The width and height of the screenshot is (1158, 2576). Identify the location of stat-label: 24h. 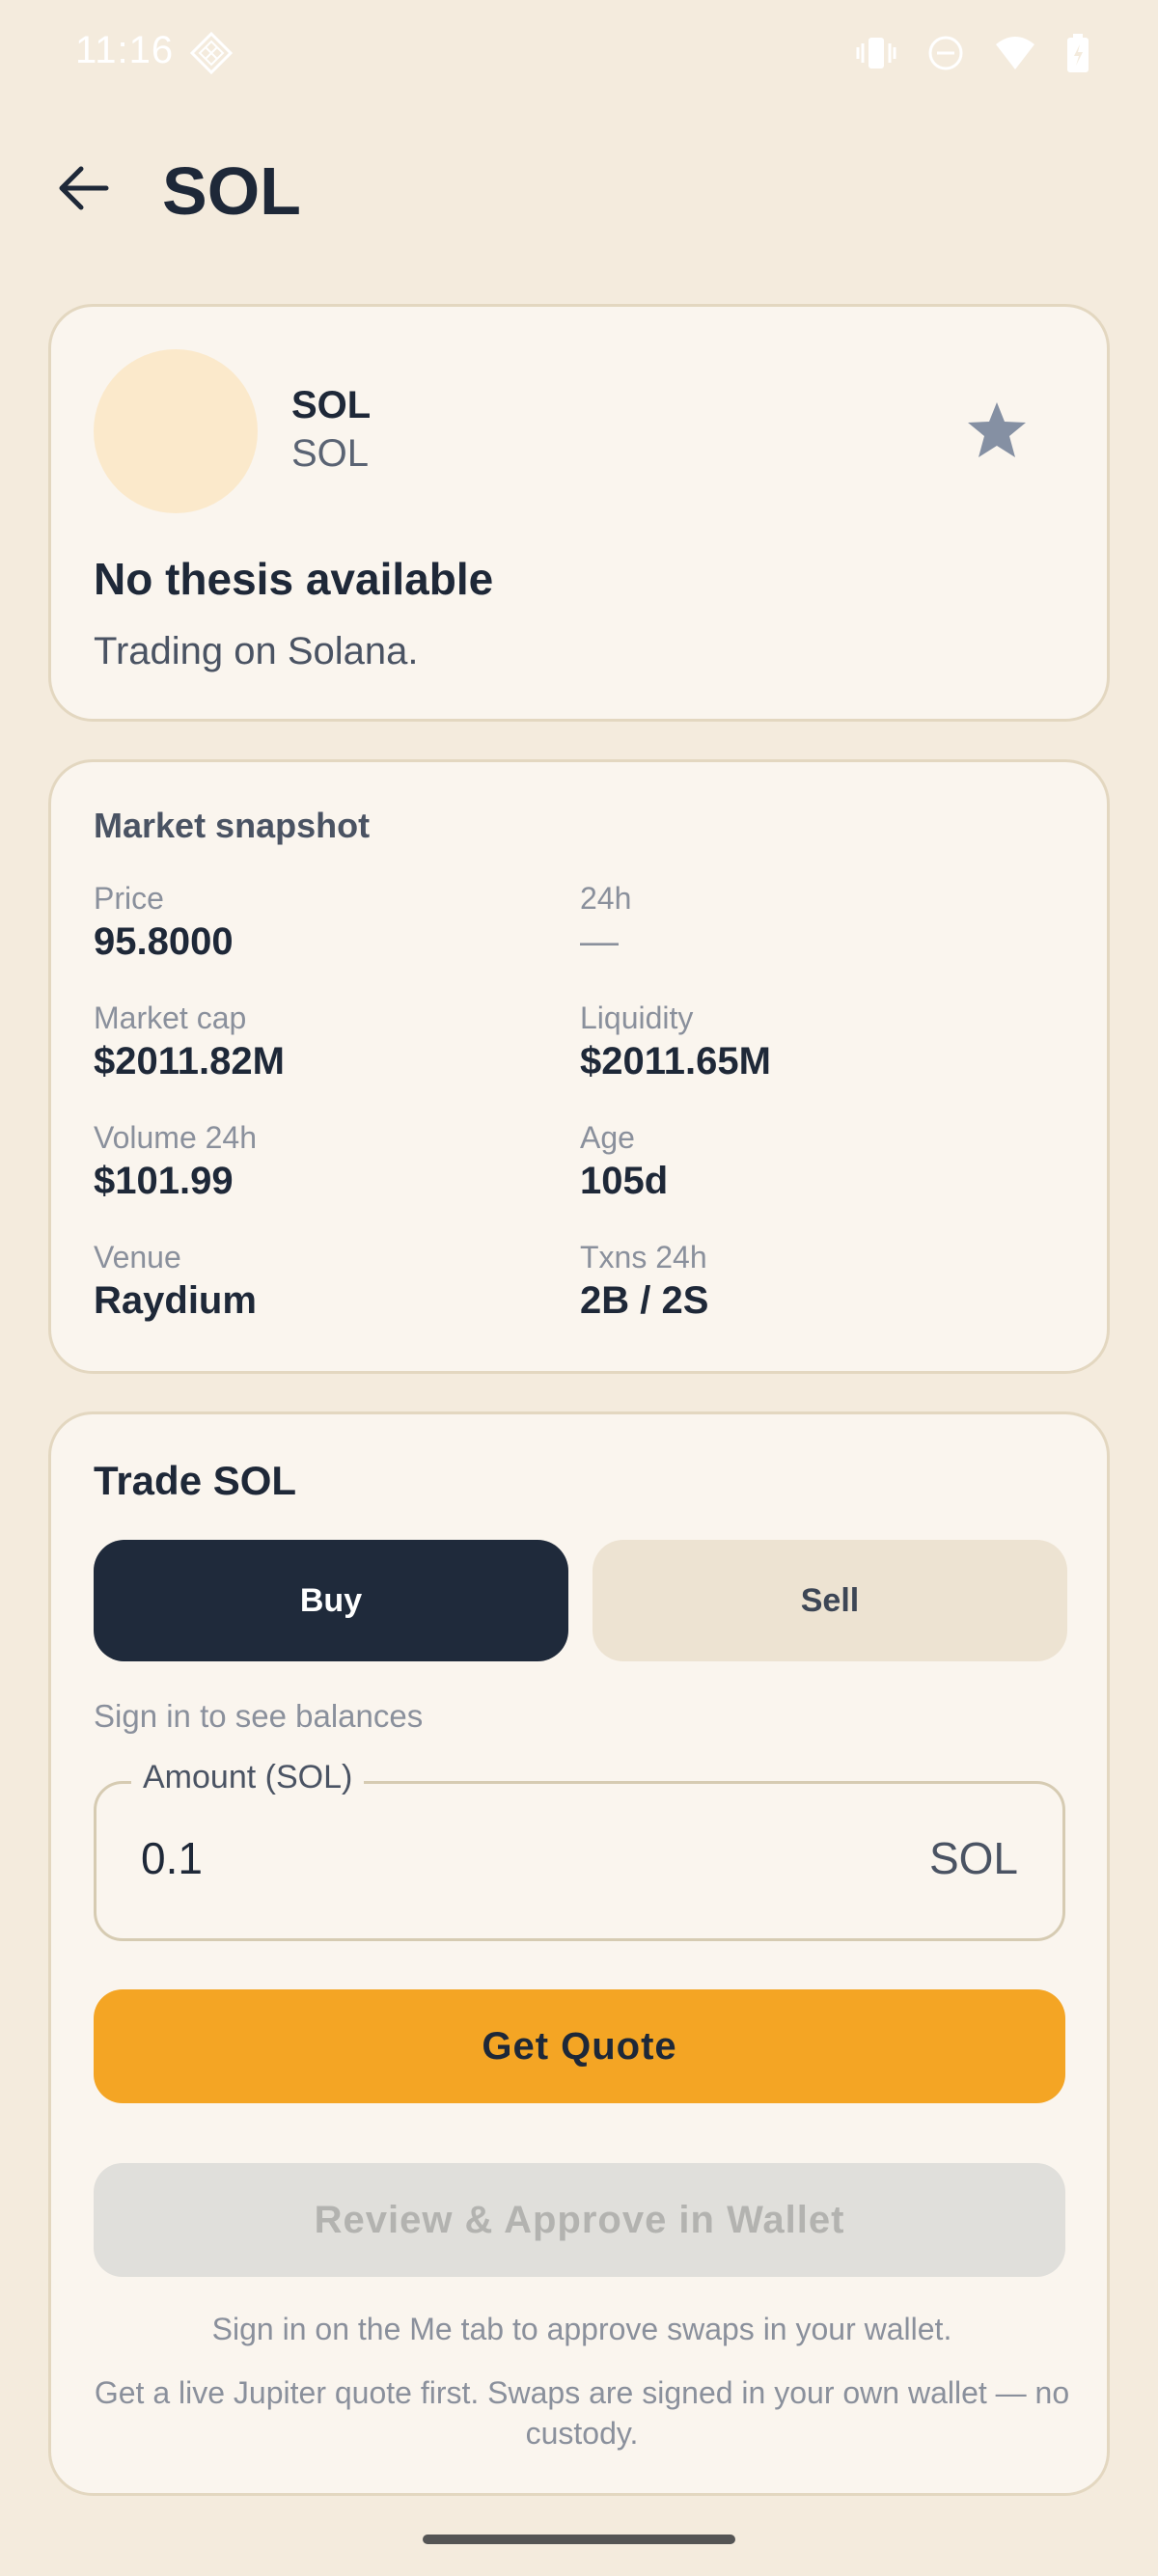
(606, 898).